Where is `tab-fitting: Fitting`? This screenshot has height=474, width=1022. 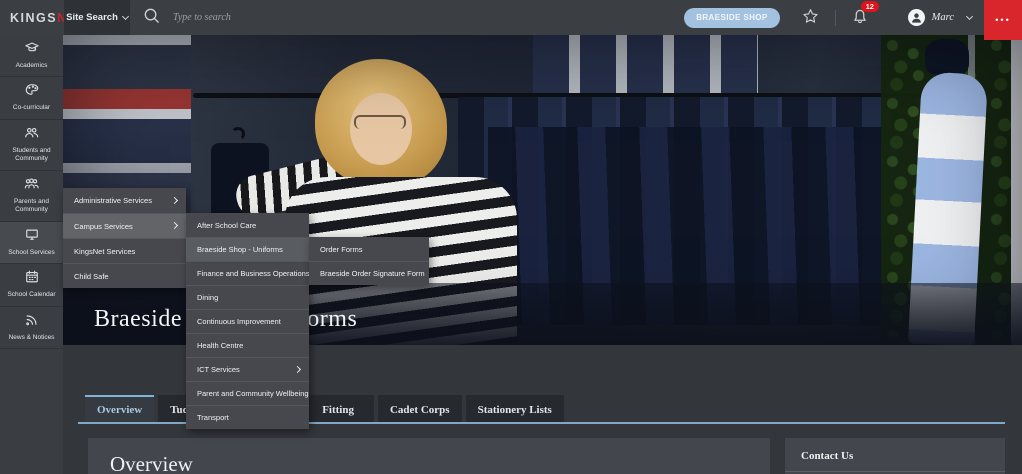 tab-fitting: Fitting is located at coordinates (338, 408).